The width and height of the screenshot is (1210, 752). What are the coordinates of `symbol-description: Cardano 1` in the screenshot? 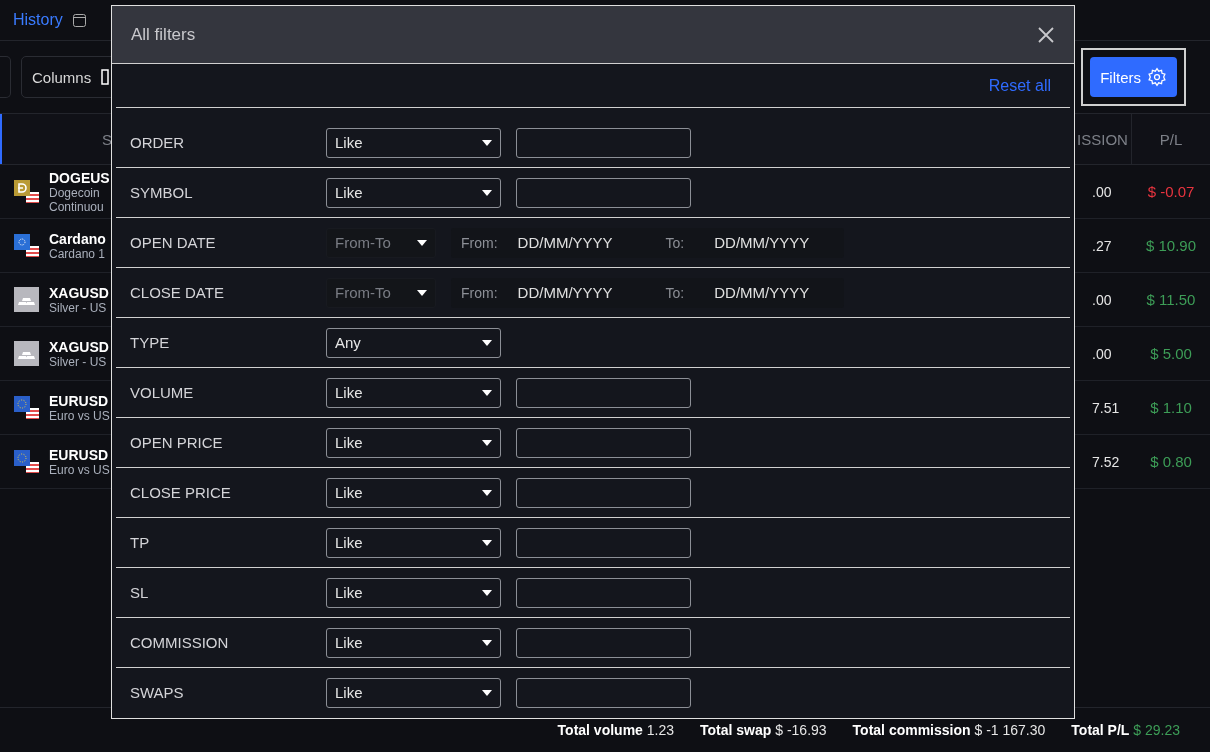 It's located at (77, 253).